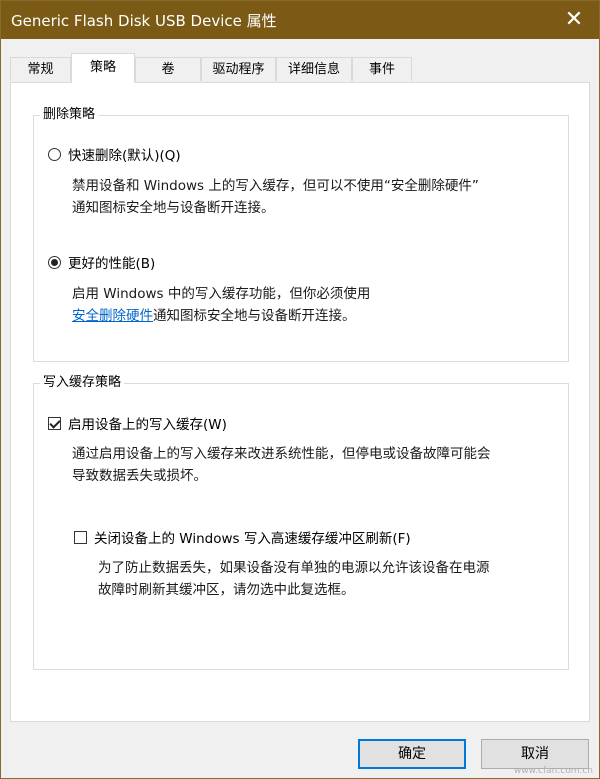  Describe the element at coordinates (275, 186) in the screenshot. I see `quick-removal-desc-1: 禁用设备和 Windows 上的写入缓存，但可以不使用“安全删除硬件”` at that location.